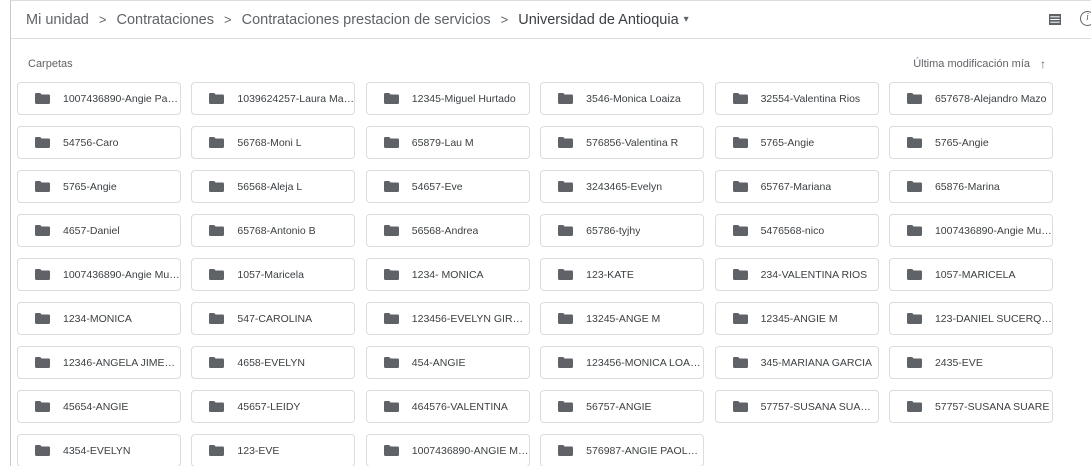 This screenshot has height=466, width=1091. What do you see at coordinates (979, 64) in the screenshot?
I see `sort-control: Última modificación mía ↑` at bounding box center [979, 64].